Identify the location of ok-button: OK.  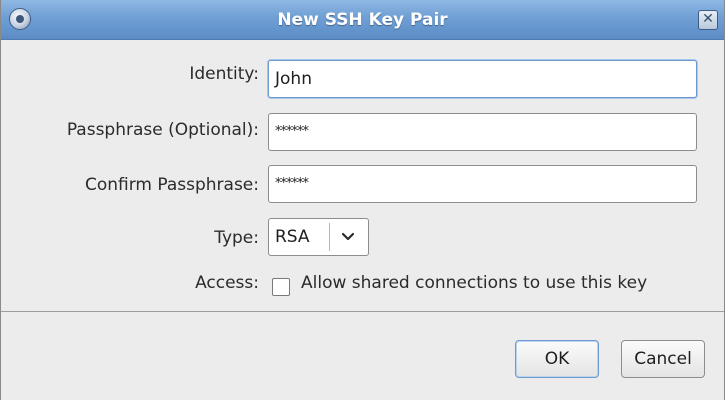
(557, 359).